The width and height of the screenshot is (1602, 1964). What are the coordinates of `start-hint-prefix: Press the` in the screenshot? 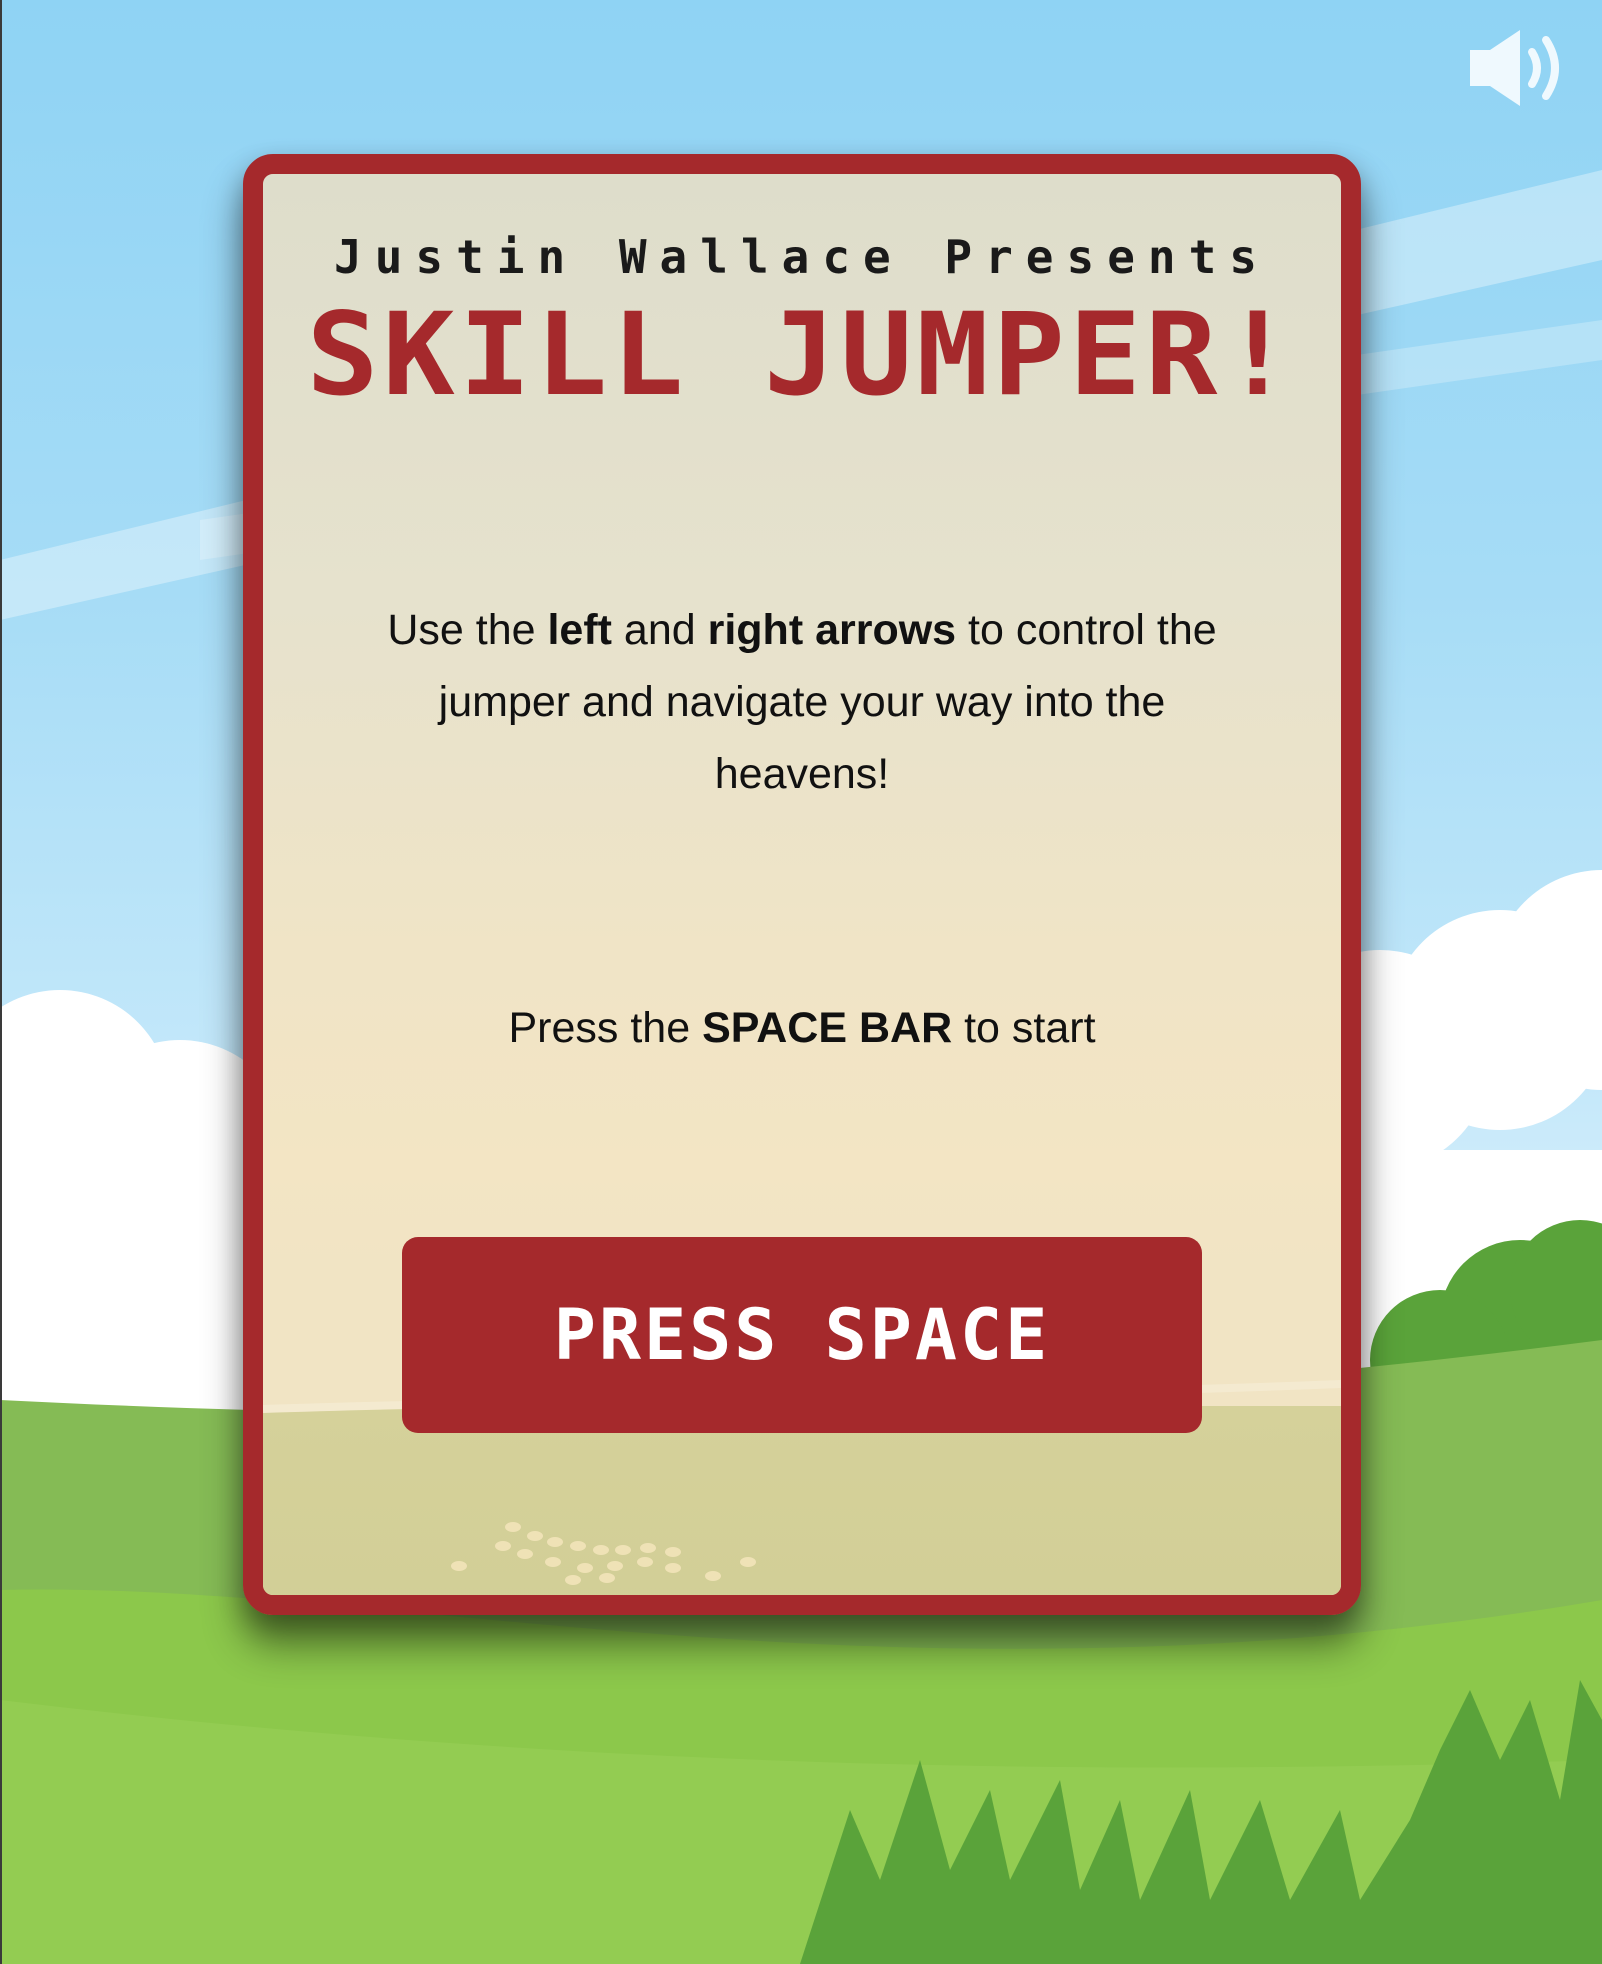 It's located at (605, 1028).